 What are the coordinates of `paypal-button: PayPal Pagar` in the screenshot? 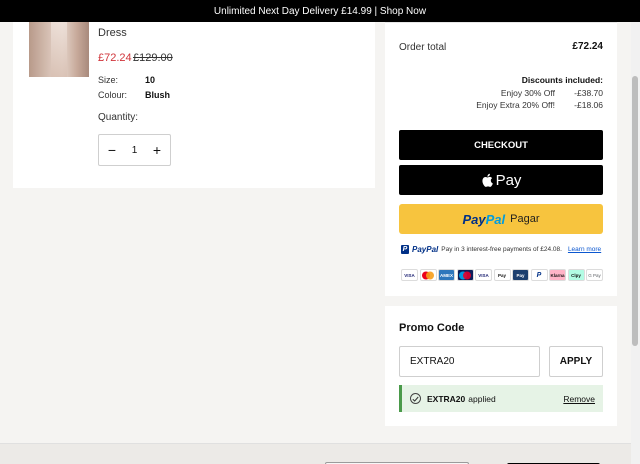 It's located at (501, 219).